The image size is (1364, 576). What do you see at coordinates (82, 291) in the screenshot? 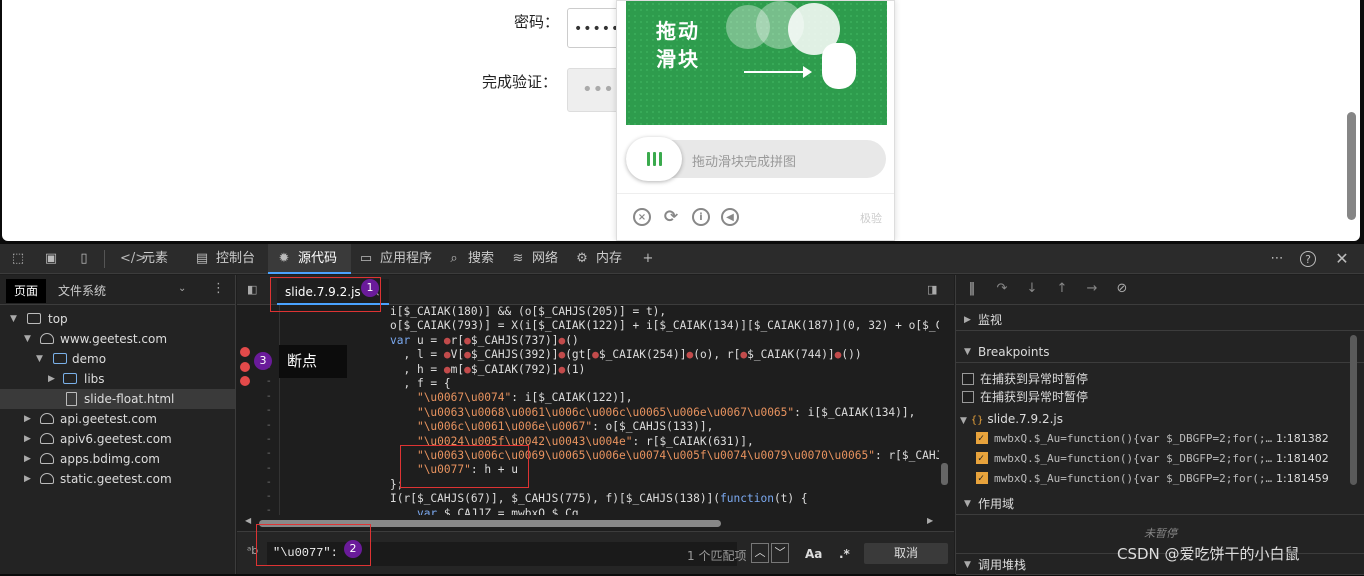
I see `tab-filesystem: 文件系统` at bounding box center [82, 291].